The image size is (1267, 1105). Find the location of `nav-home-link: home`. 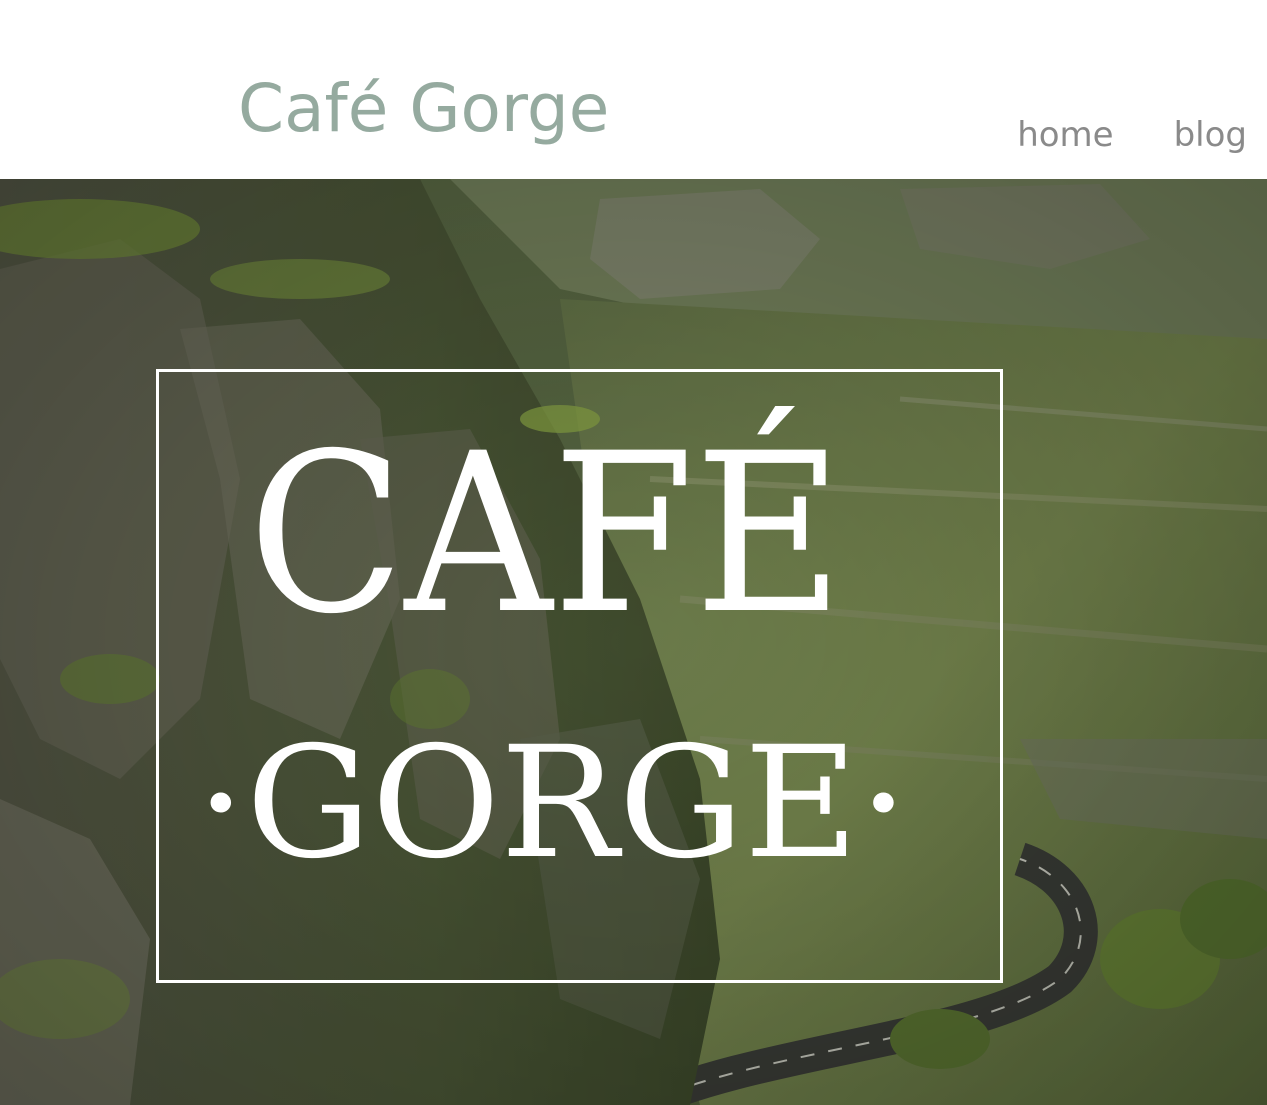

nav-home-link: home is located at coordinates (1065, 135).